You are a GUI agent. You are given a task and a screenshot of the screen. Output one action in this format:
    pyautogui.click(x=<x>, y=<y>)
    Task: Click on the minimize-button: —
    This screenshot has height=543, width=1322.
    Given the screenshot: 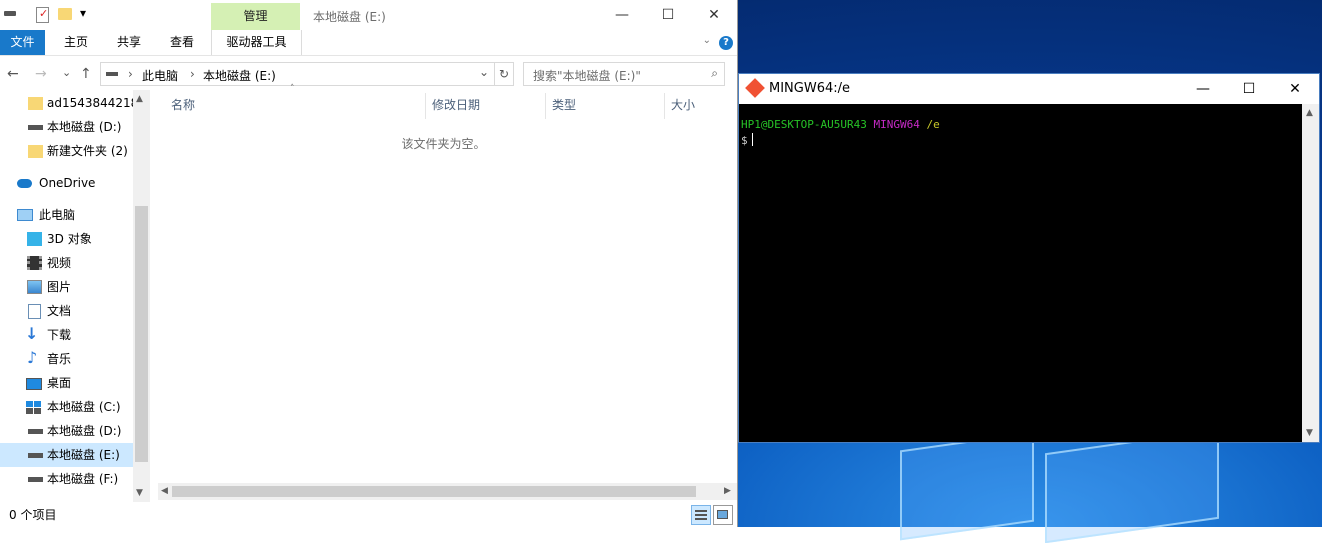 What is the action you would take?
    pyautogui.click(x=622, y=15)
    